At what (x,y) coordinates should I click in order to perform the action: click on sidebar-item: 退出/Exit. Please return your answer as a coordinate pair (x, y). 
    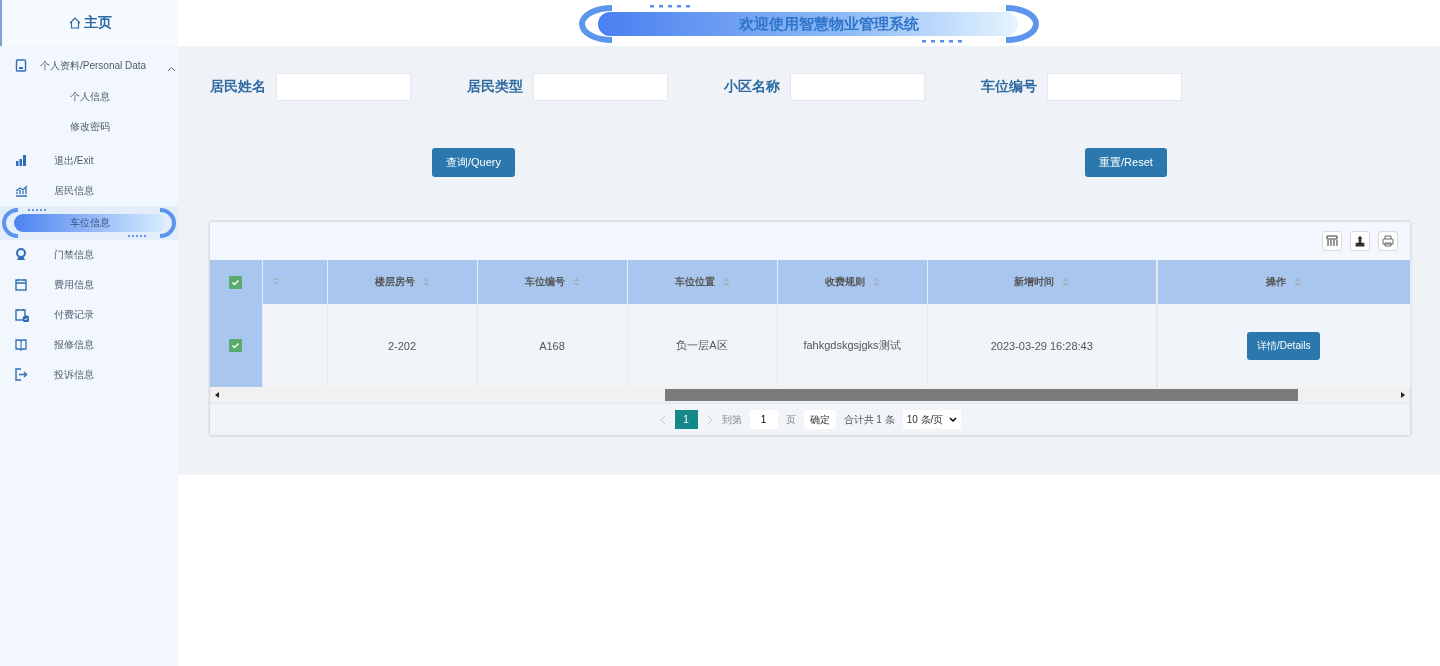
    Looking at the image, I should click on (89, 161).